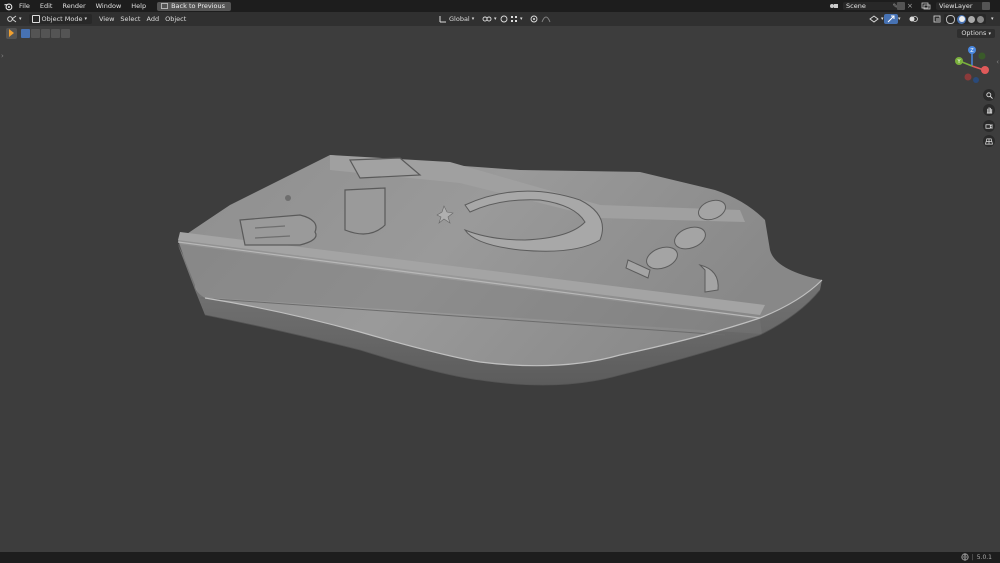 Image resolution: width=1000 pixels, height=563 pixels. I want to click on gizmo-neg-x-handle, so click(968, 77).